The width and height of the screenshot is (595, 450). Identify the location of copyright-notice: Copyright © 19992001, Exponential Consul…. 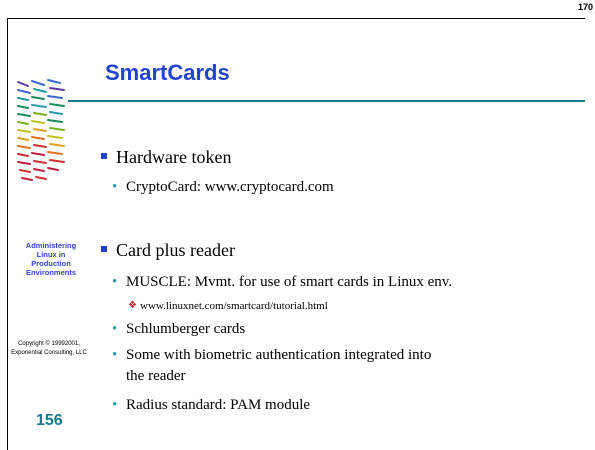
(49, 349).